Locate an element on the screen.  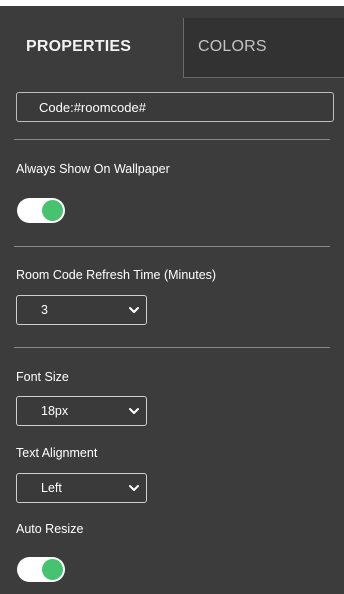
text-alignment-select: Left is located at coordinates (81, 488).